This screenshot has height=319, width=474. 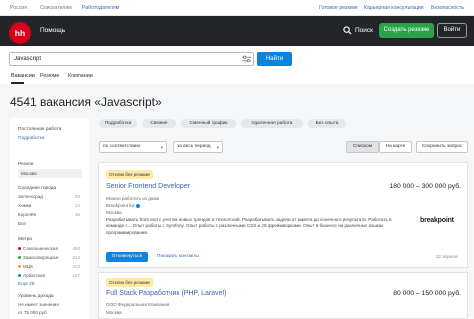 I want to click on page-title: 4541 вакансия «Javascript», so click(x=86, y=102).